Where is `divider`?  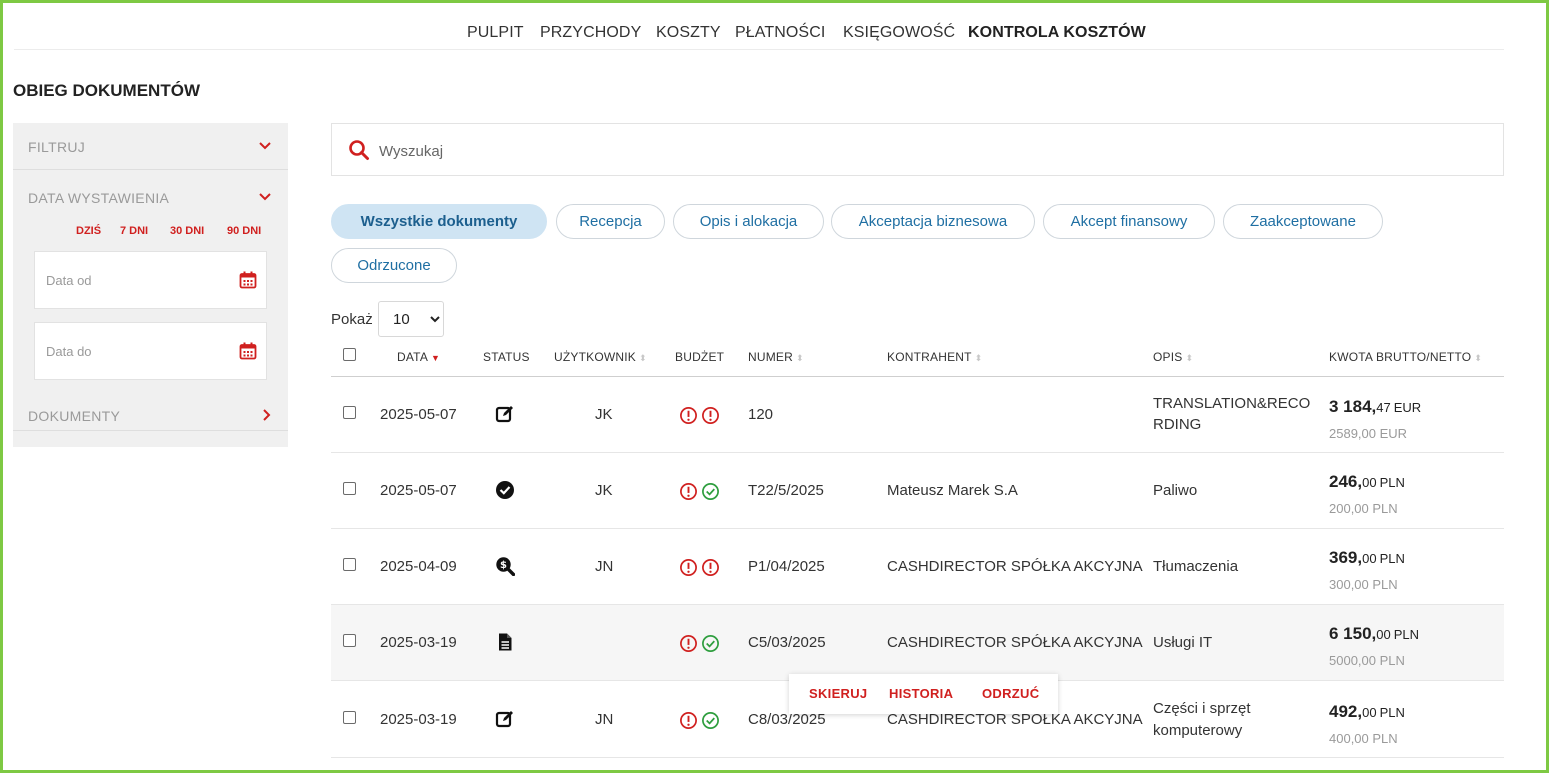 divider is located at coordinates (150, 169).